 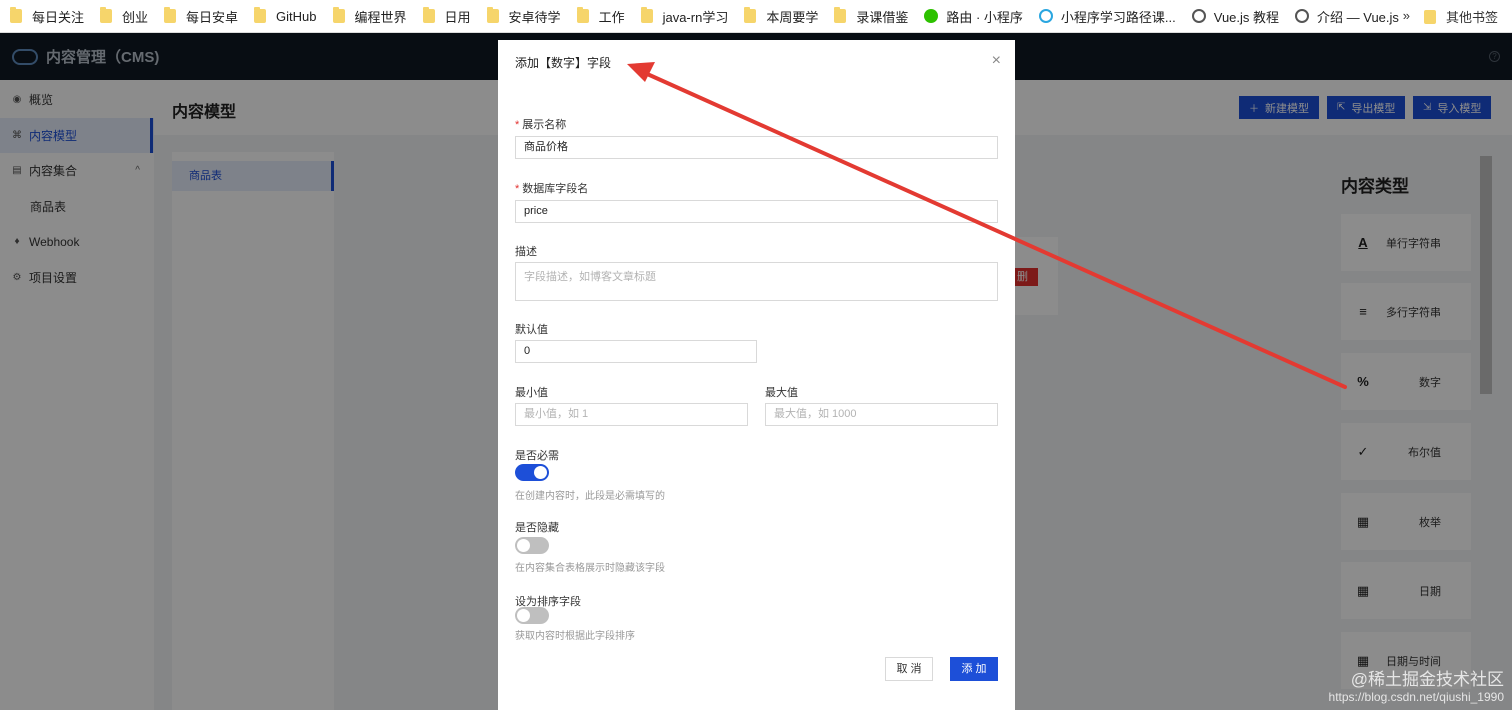 What do you see at coordinates (575, 636) in the screenshot?
I see `sort-help: 获取内容时根据此字段排序` at bounding box center [575, 636].